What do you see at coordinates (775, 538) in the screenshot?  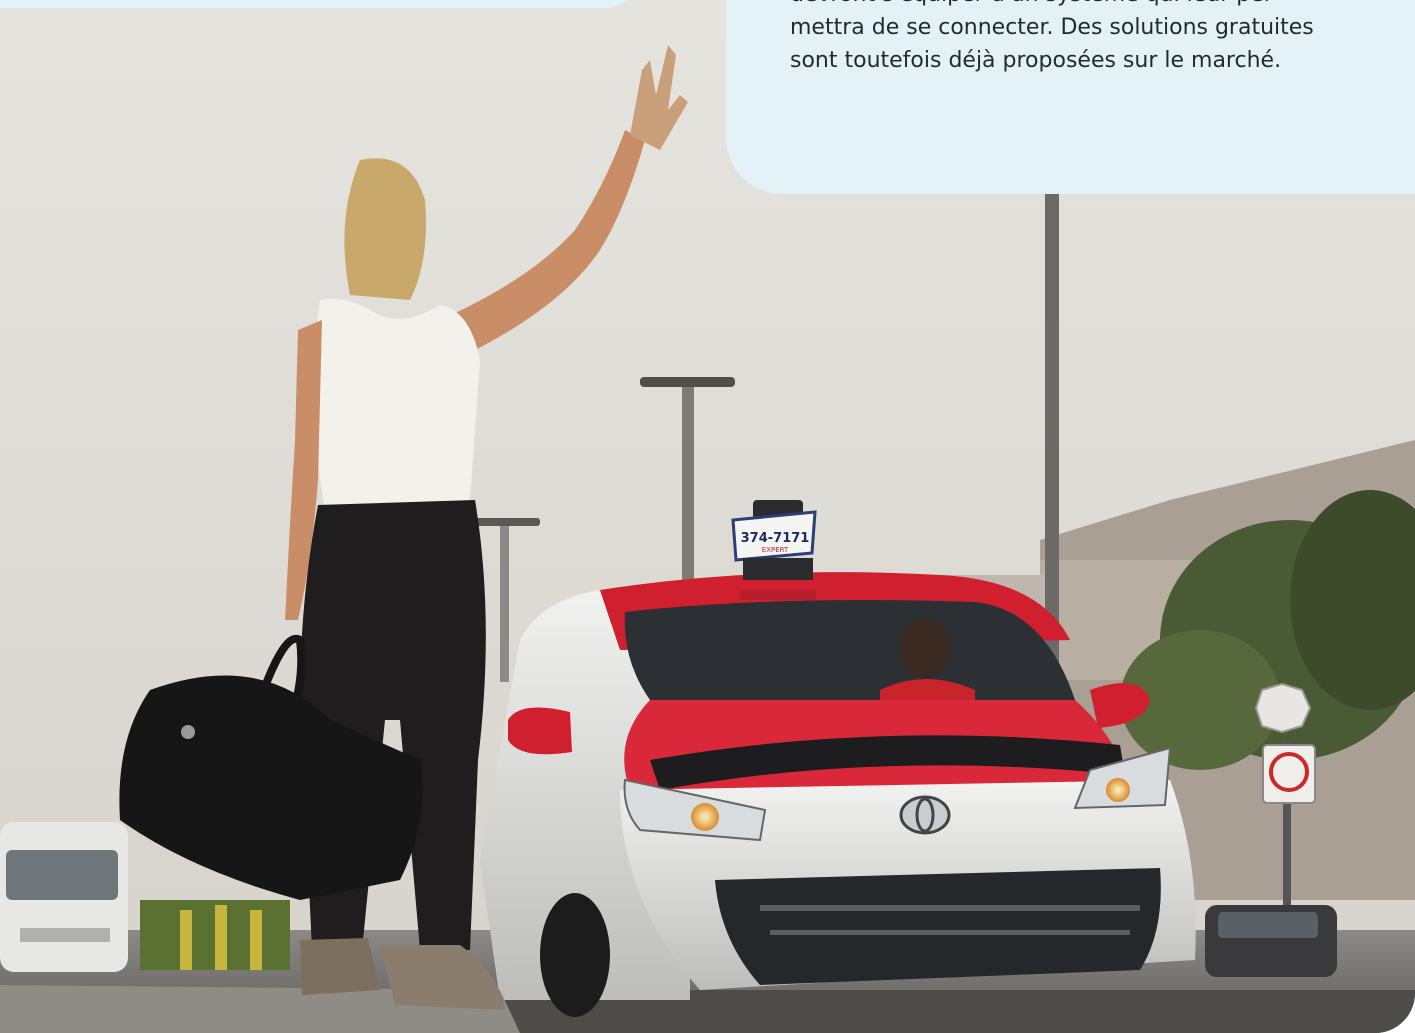 I see `roof-sign-phone: 374-7171` at bounding box center [775, 538].